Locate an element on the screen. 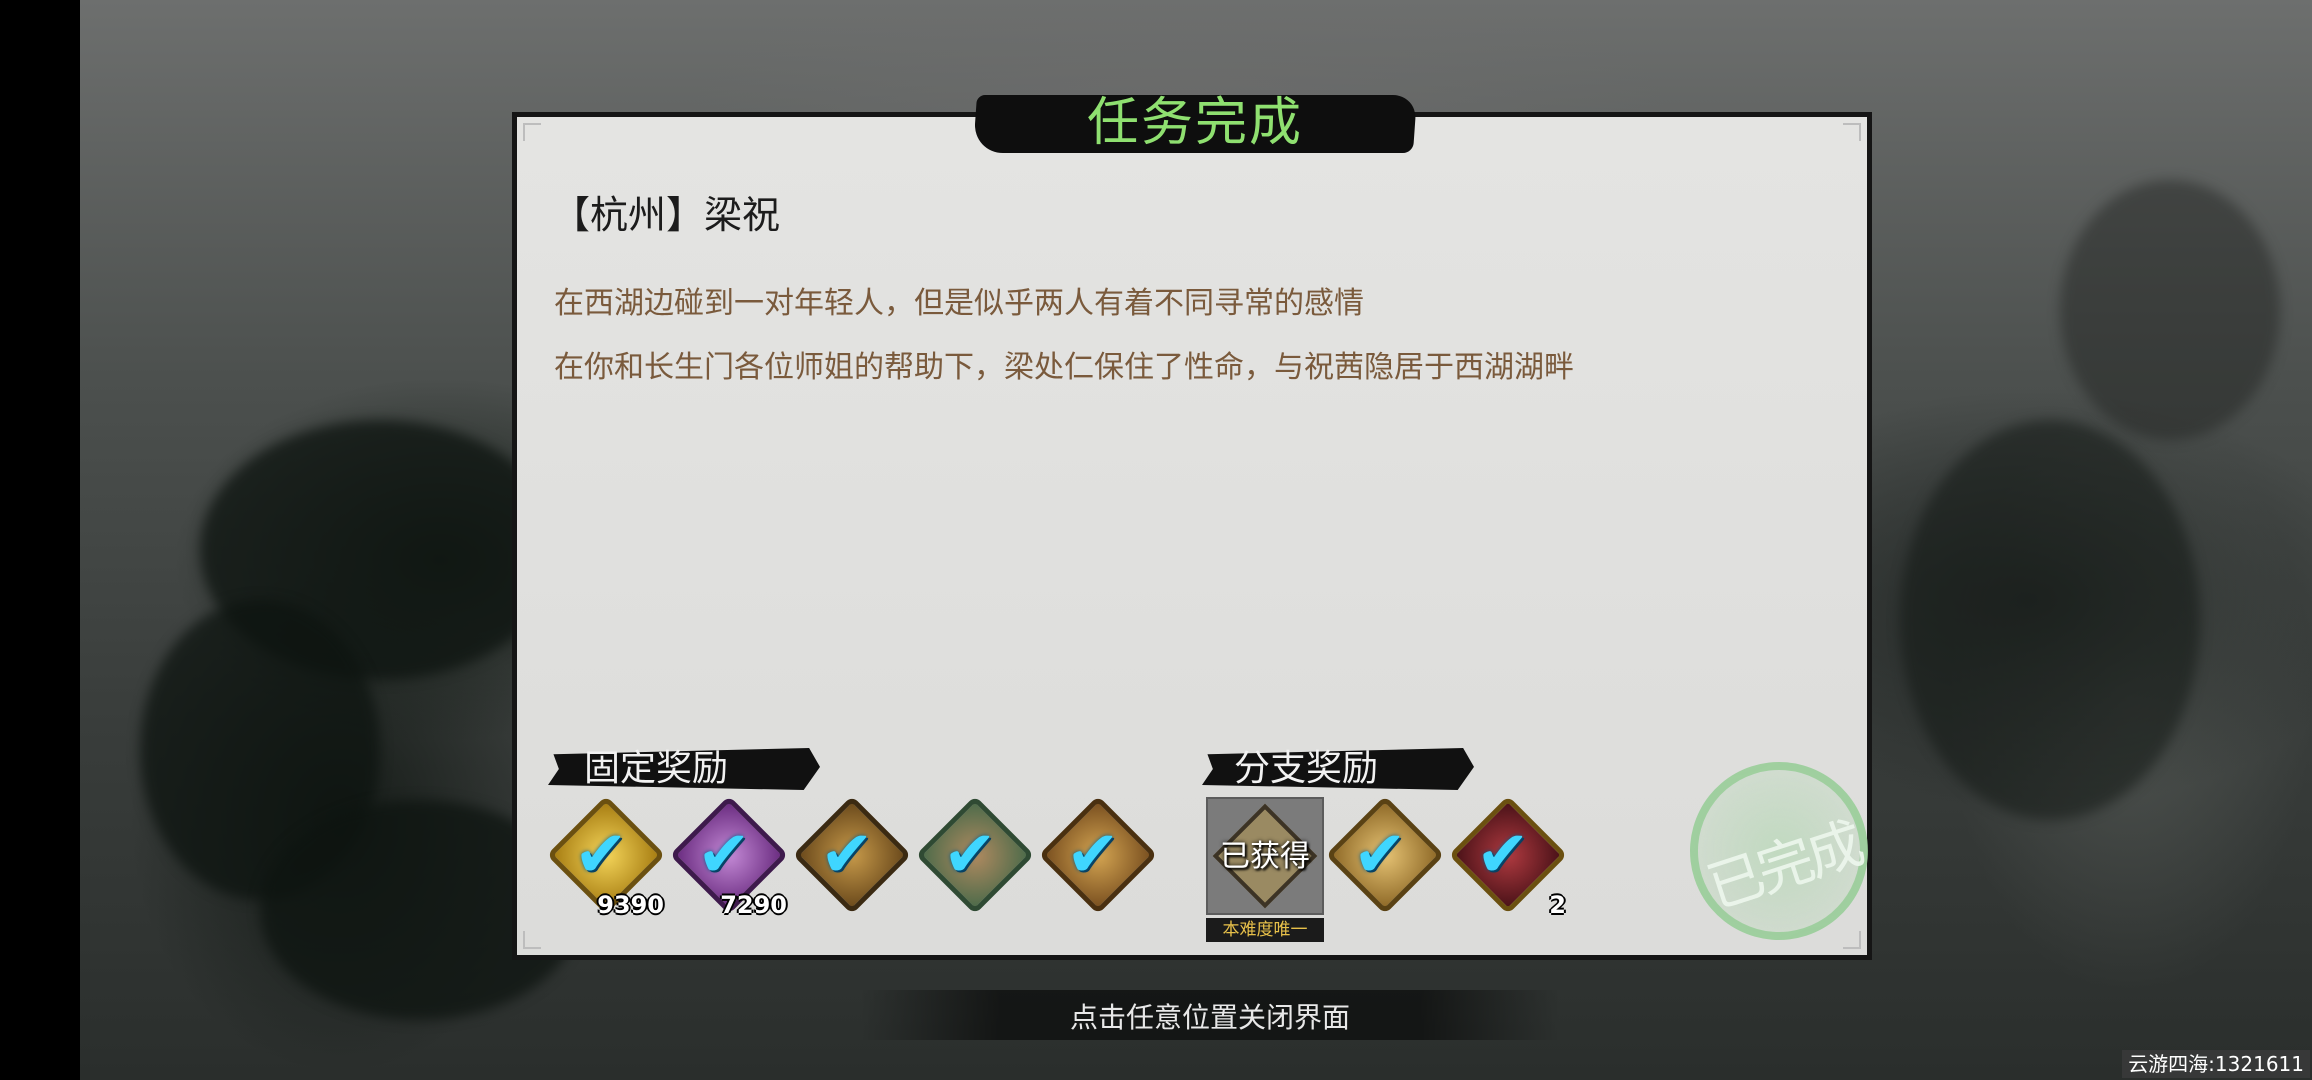  quest-description-line-1: 在西湖边碰到一对年轻人，但是似乎两人有着不同寻常的感情 is located at coordinates (959, 303).